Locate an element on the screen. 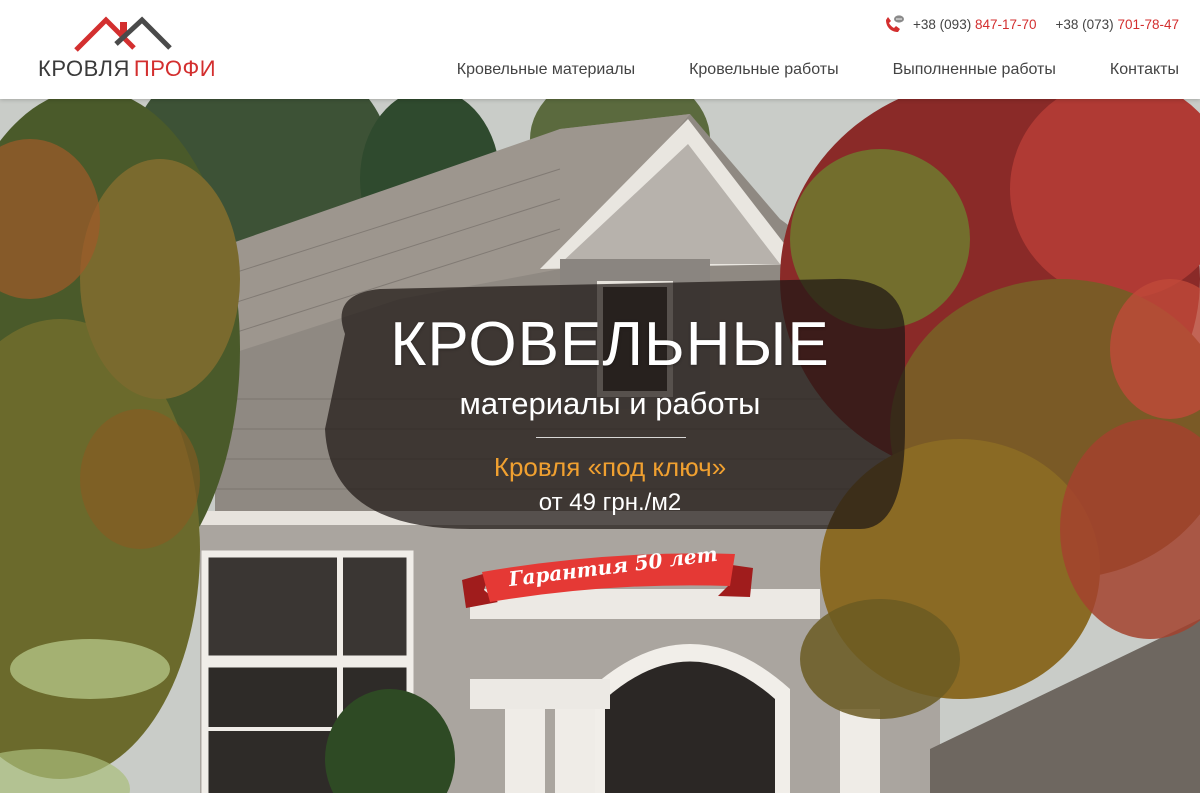  logo-word-2: ПРОФИ is located at coordinates (175, 68).